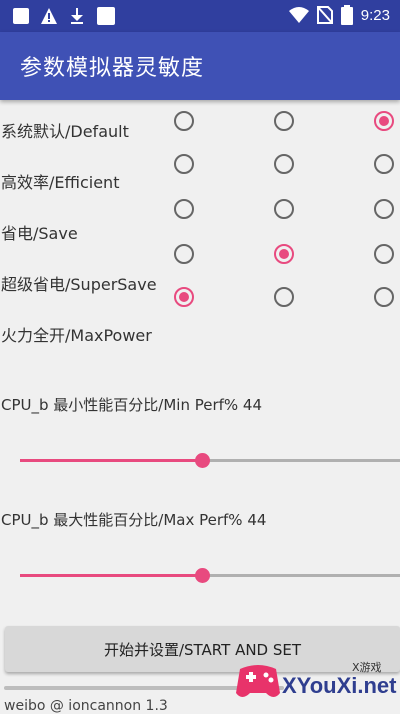 The width and height of the screenshot is (400, 714). Describe the element at coordinates (200, 16) in the screenshot. I see `status-bar: 9:23` at that location.